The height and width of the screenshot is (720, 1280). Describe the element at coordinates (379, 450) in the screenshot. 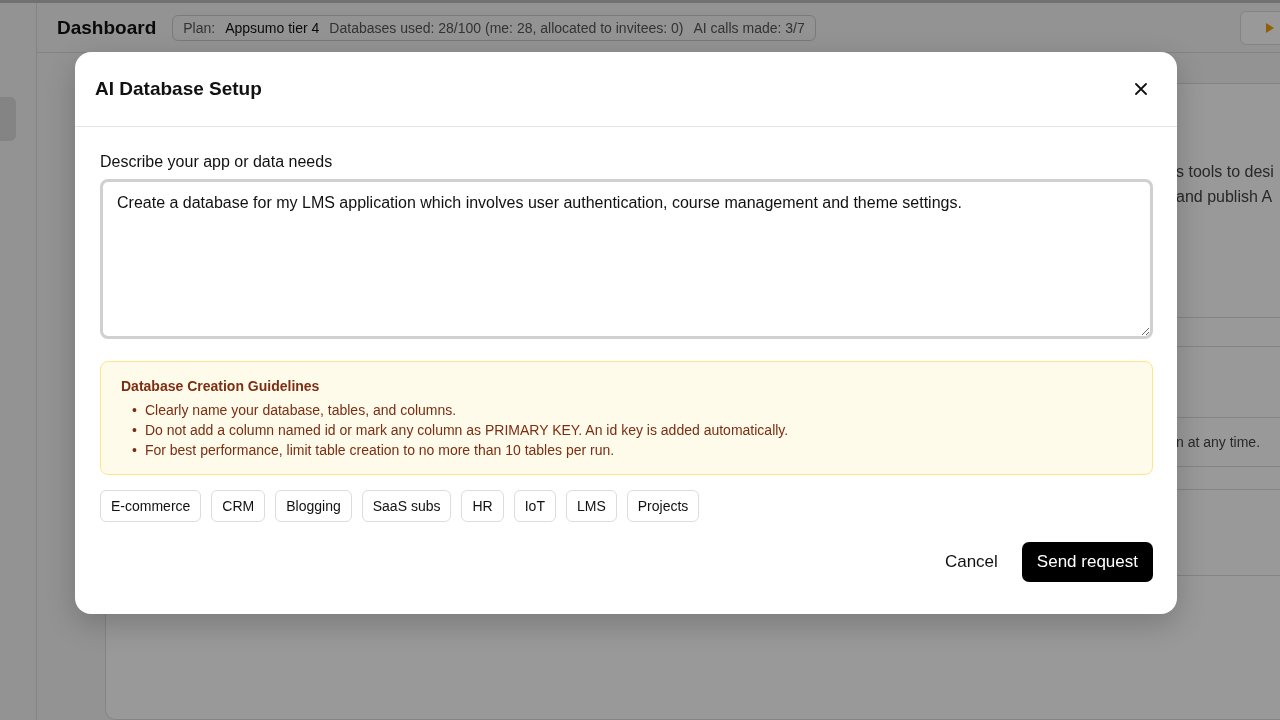

I see `guideline-item: For best performance, limit table creation to no more than 10 tables per run.` at that location.